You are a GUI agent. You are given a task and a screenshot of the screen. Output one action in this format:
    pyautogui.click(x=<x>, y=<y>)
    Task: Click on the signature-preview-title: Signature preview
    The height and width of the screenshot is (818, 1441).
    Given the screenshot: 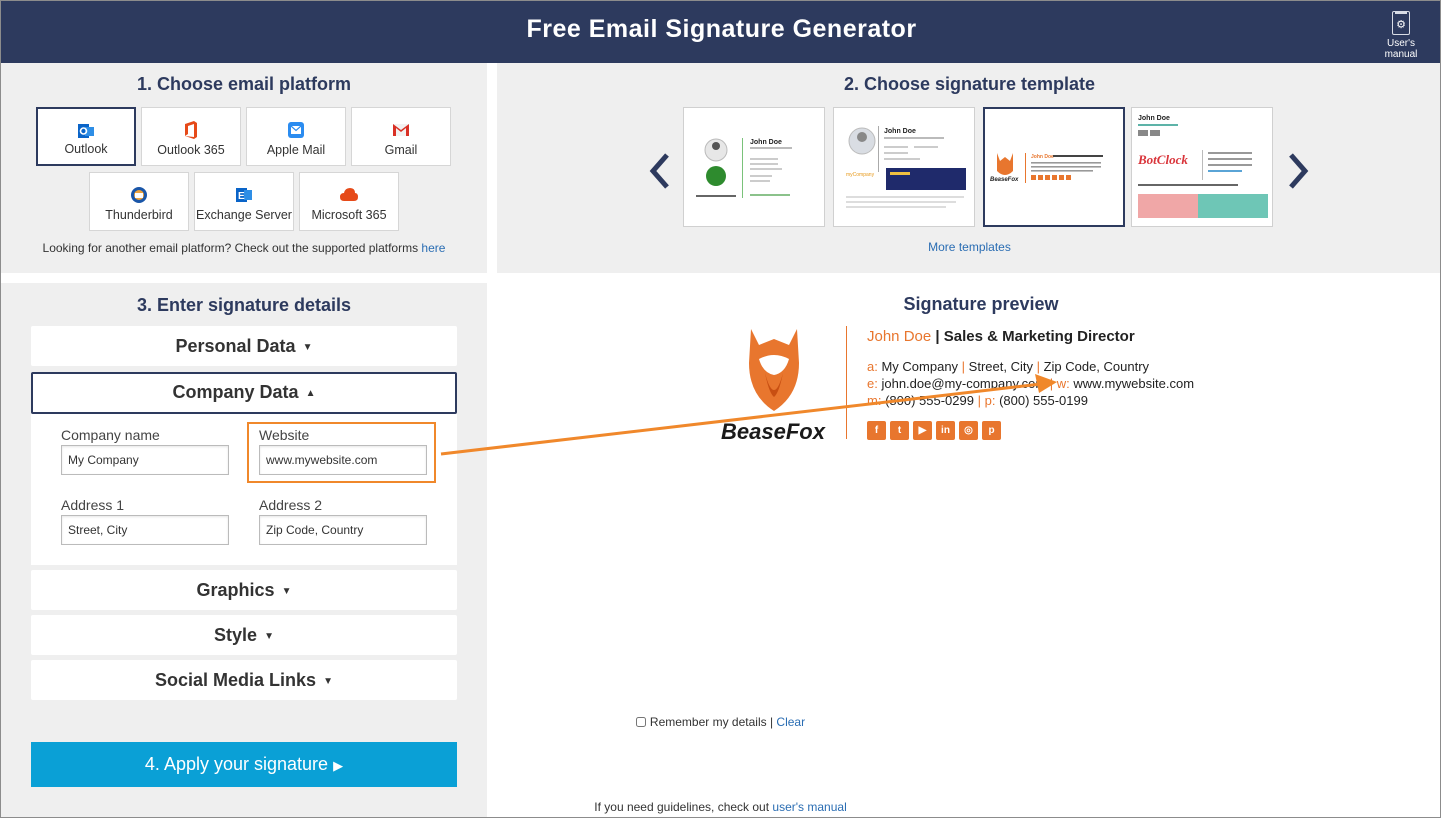 What is the action you would take?
    pyautogui.click(x=981, y=304)
    